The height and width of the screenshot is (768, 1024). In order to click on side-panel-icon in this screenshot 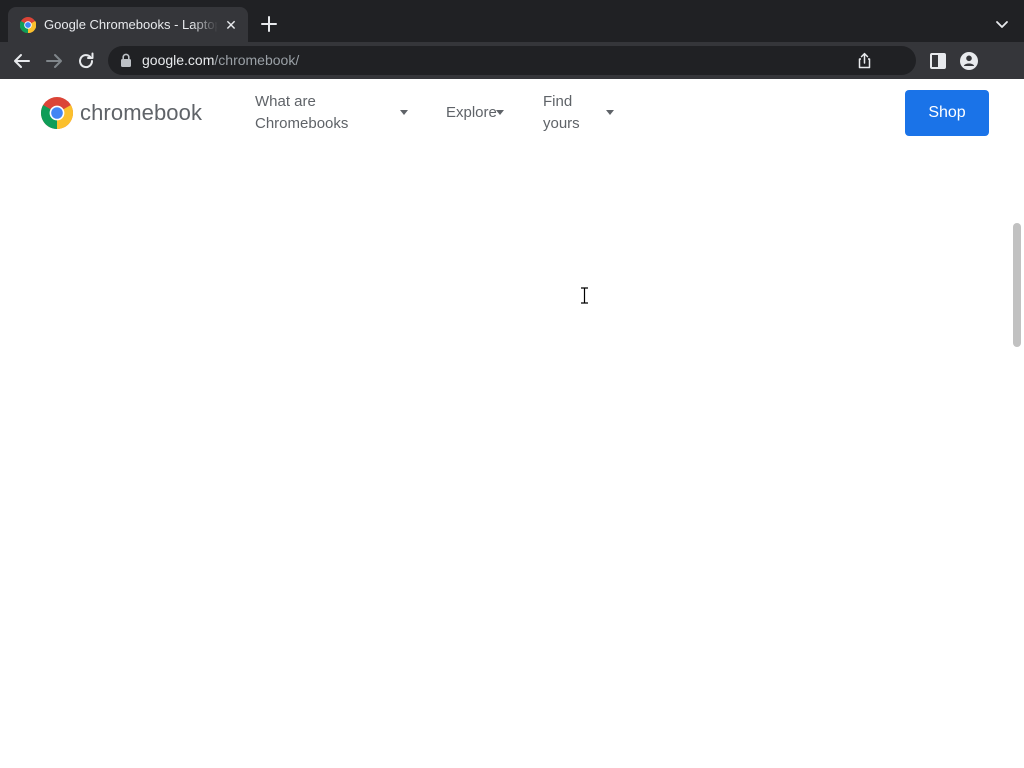, I will do `click(938, 61)`.